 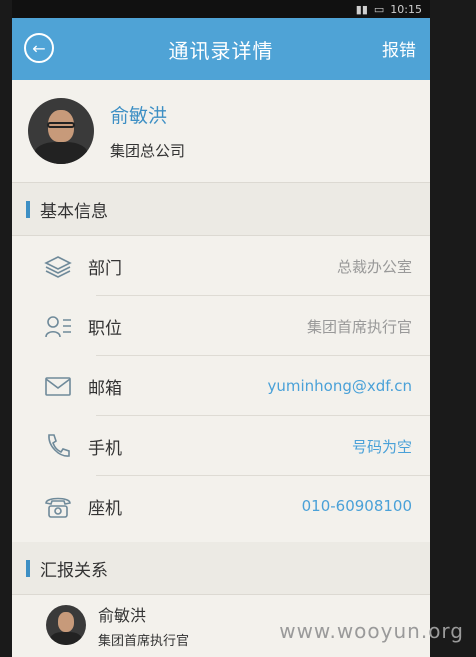 What do you see at coordinates (148, 151) in the screenshot?
I see `profile-organization: 集团总公司` at bounding box center [148, 151].